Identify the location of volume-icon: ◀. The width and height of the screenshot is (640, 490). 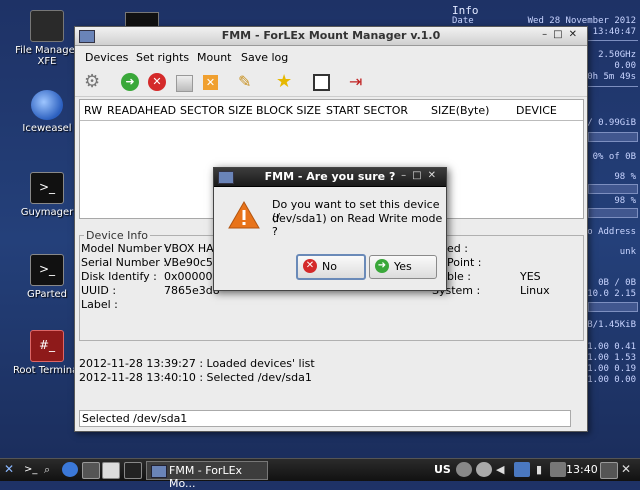
(504, 469).